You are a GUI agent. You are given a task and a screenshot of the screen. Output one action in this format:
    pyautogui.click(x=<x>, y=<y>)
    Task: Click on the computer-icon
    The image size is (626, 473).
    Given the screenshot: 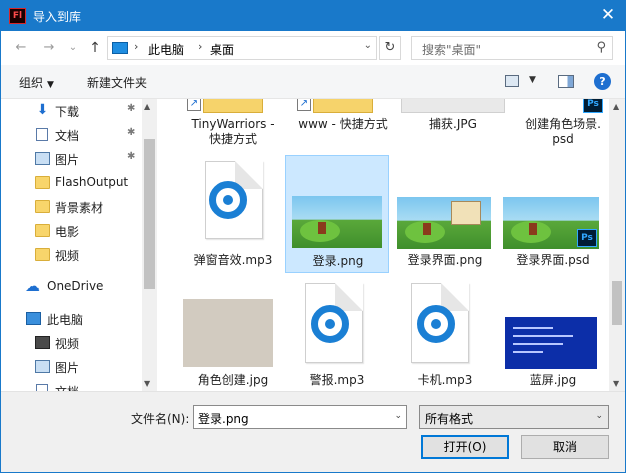 What is the action you would take?
    pyautogui.click(x=33, y=318)
    